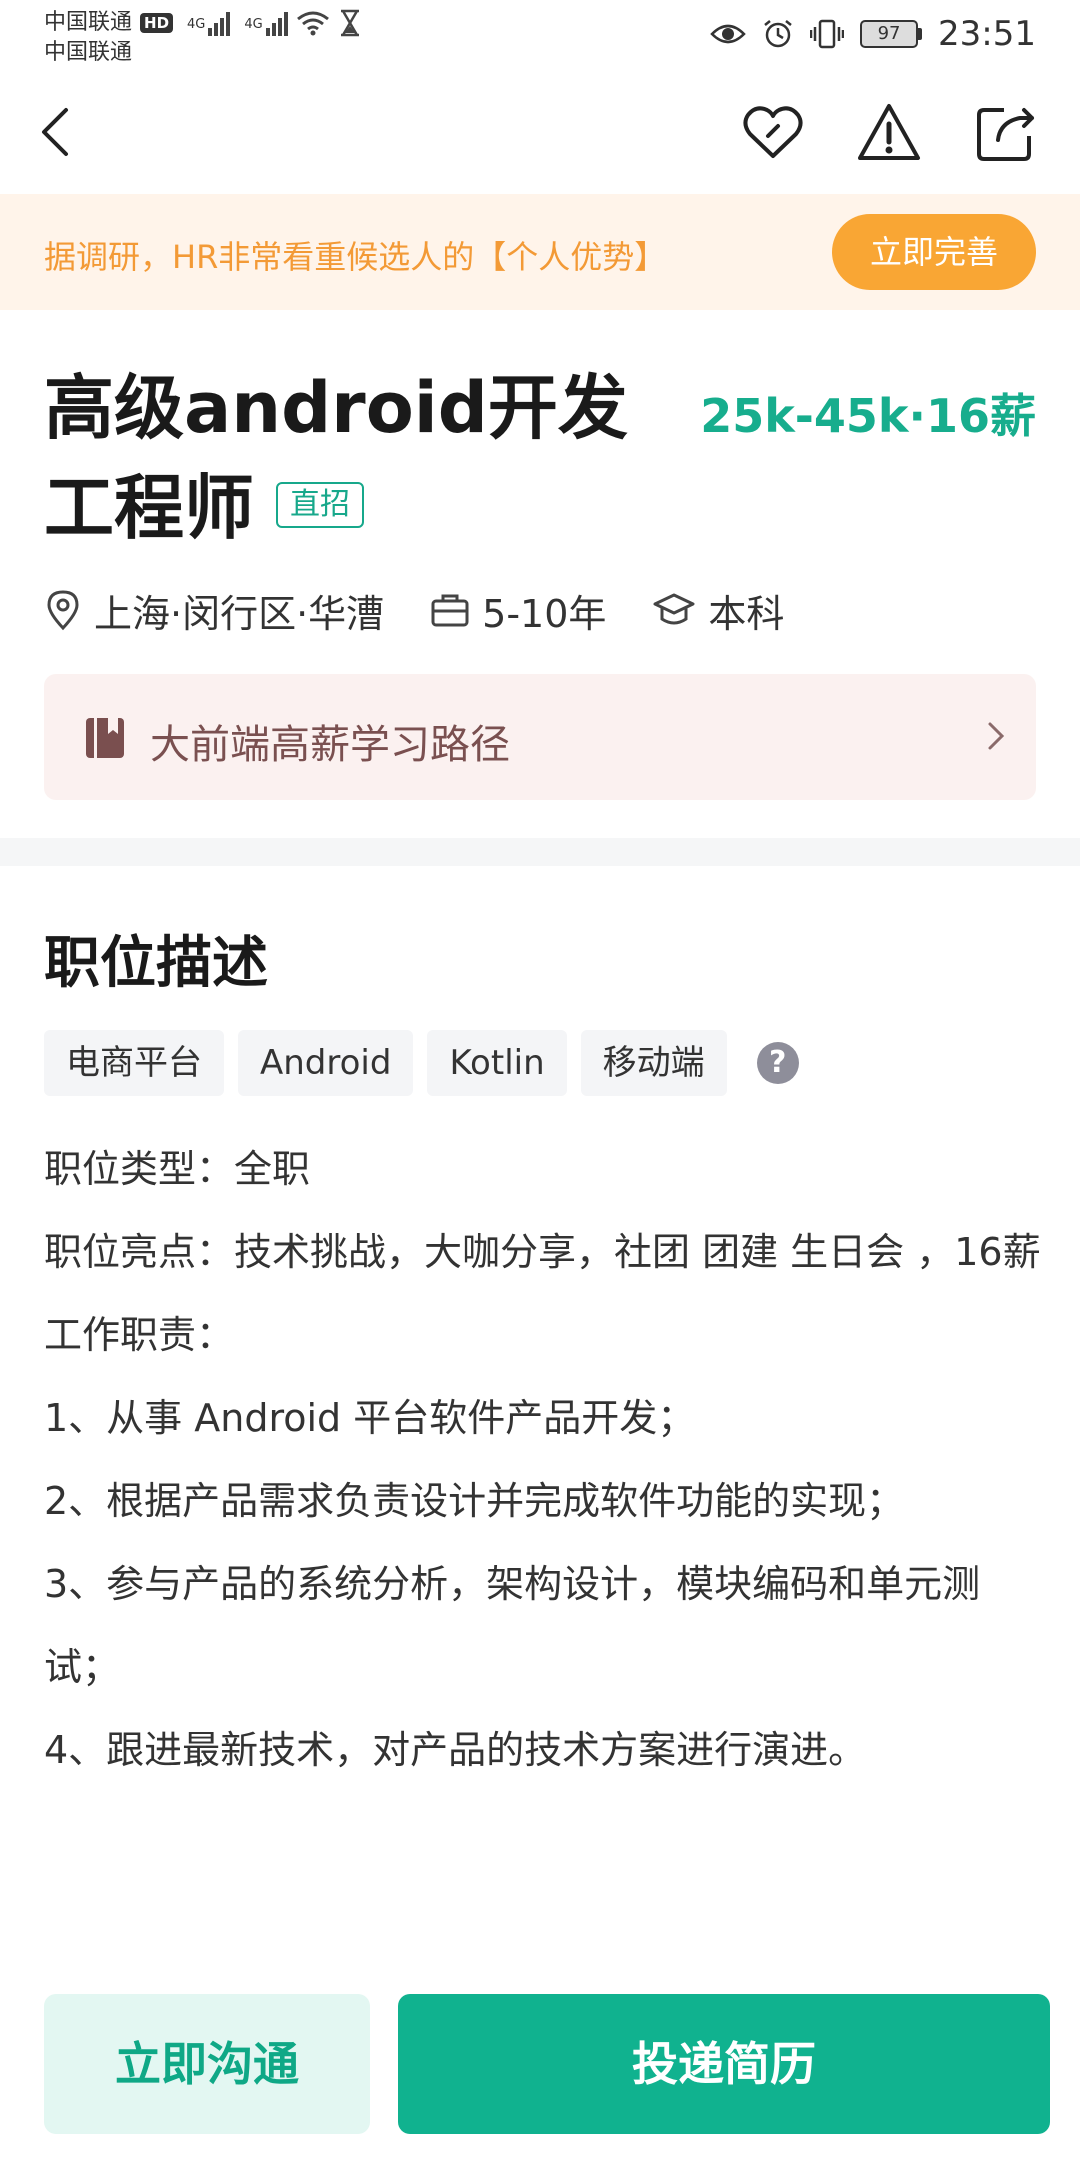 The width and height of the screenshot is (1080, 2160). What do you see at coordinates (355, 257) in the screenshot?
I see `promo-text: 据调研，HR非常看重候选人的【个人优势】` at bounding box center [355, 257].